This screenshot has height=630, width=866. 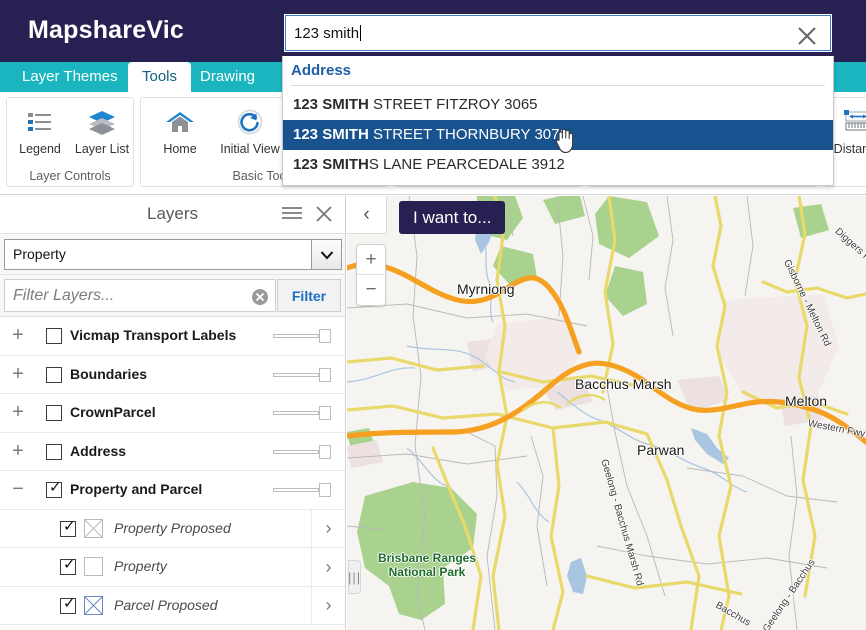 I want to click on legend-button: Legend, so click(x=40, y=130).